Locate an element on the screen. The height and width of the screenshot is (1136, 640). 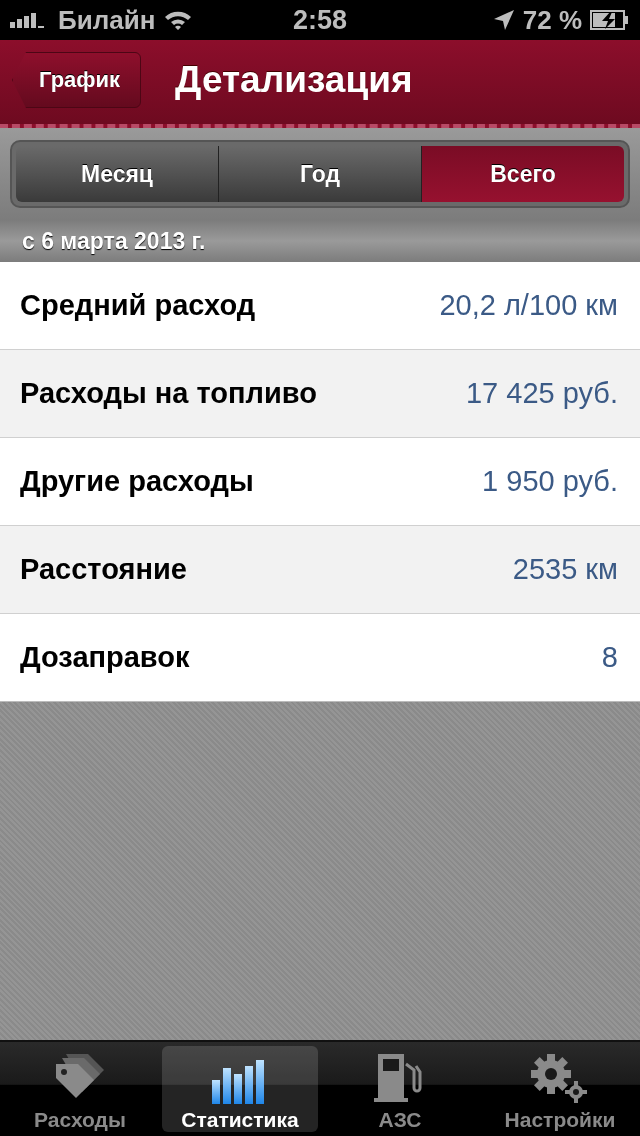
section-header: с 6 марта 2013 г. is located at coordinates (114, 241).